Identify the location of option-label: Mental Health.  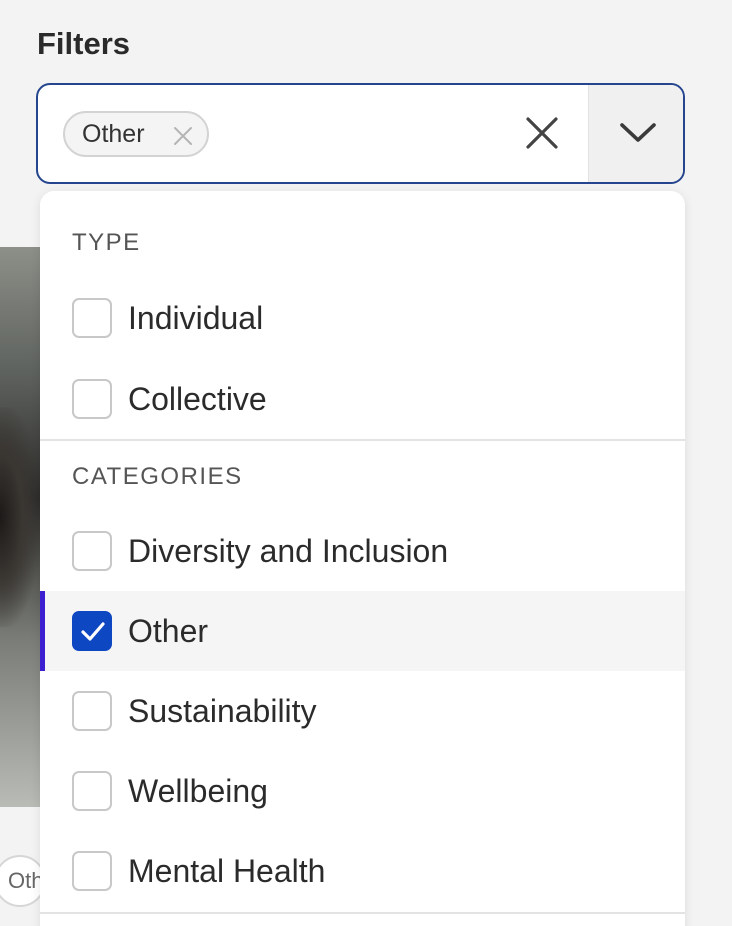
(227, 871).